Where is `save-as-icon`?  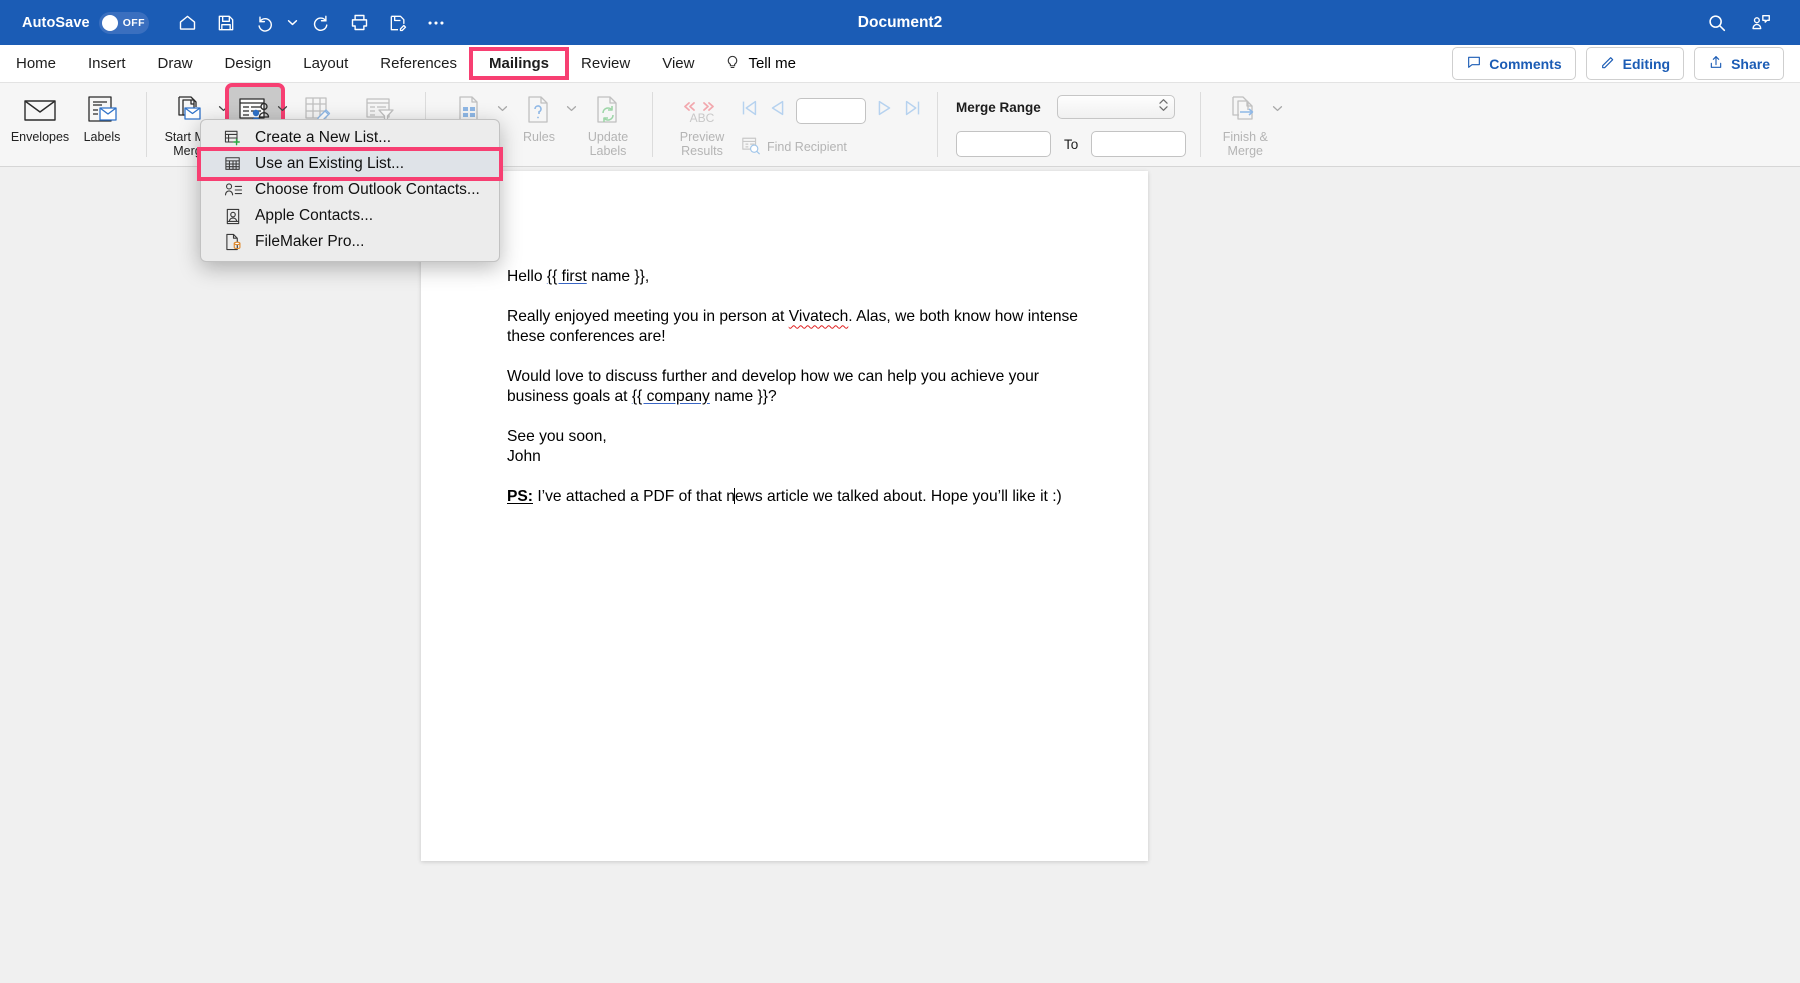
save-as-icon is located at coordinates (398, 23).